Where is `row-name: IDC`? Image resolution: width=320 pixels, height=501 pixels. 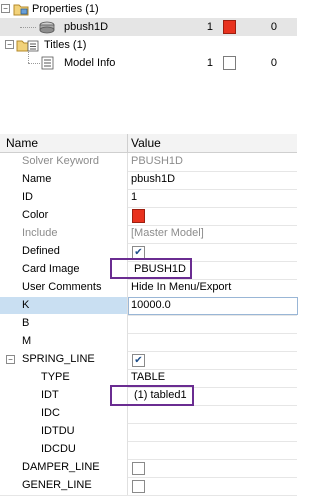 row-name: IDC is located at coordinates (50, 413).